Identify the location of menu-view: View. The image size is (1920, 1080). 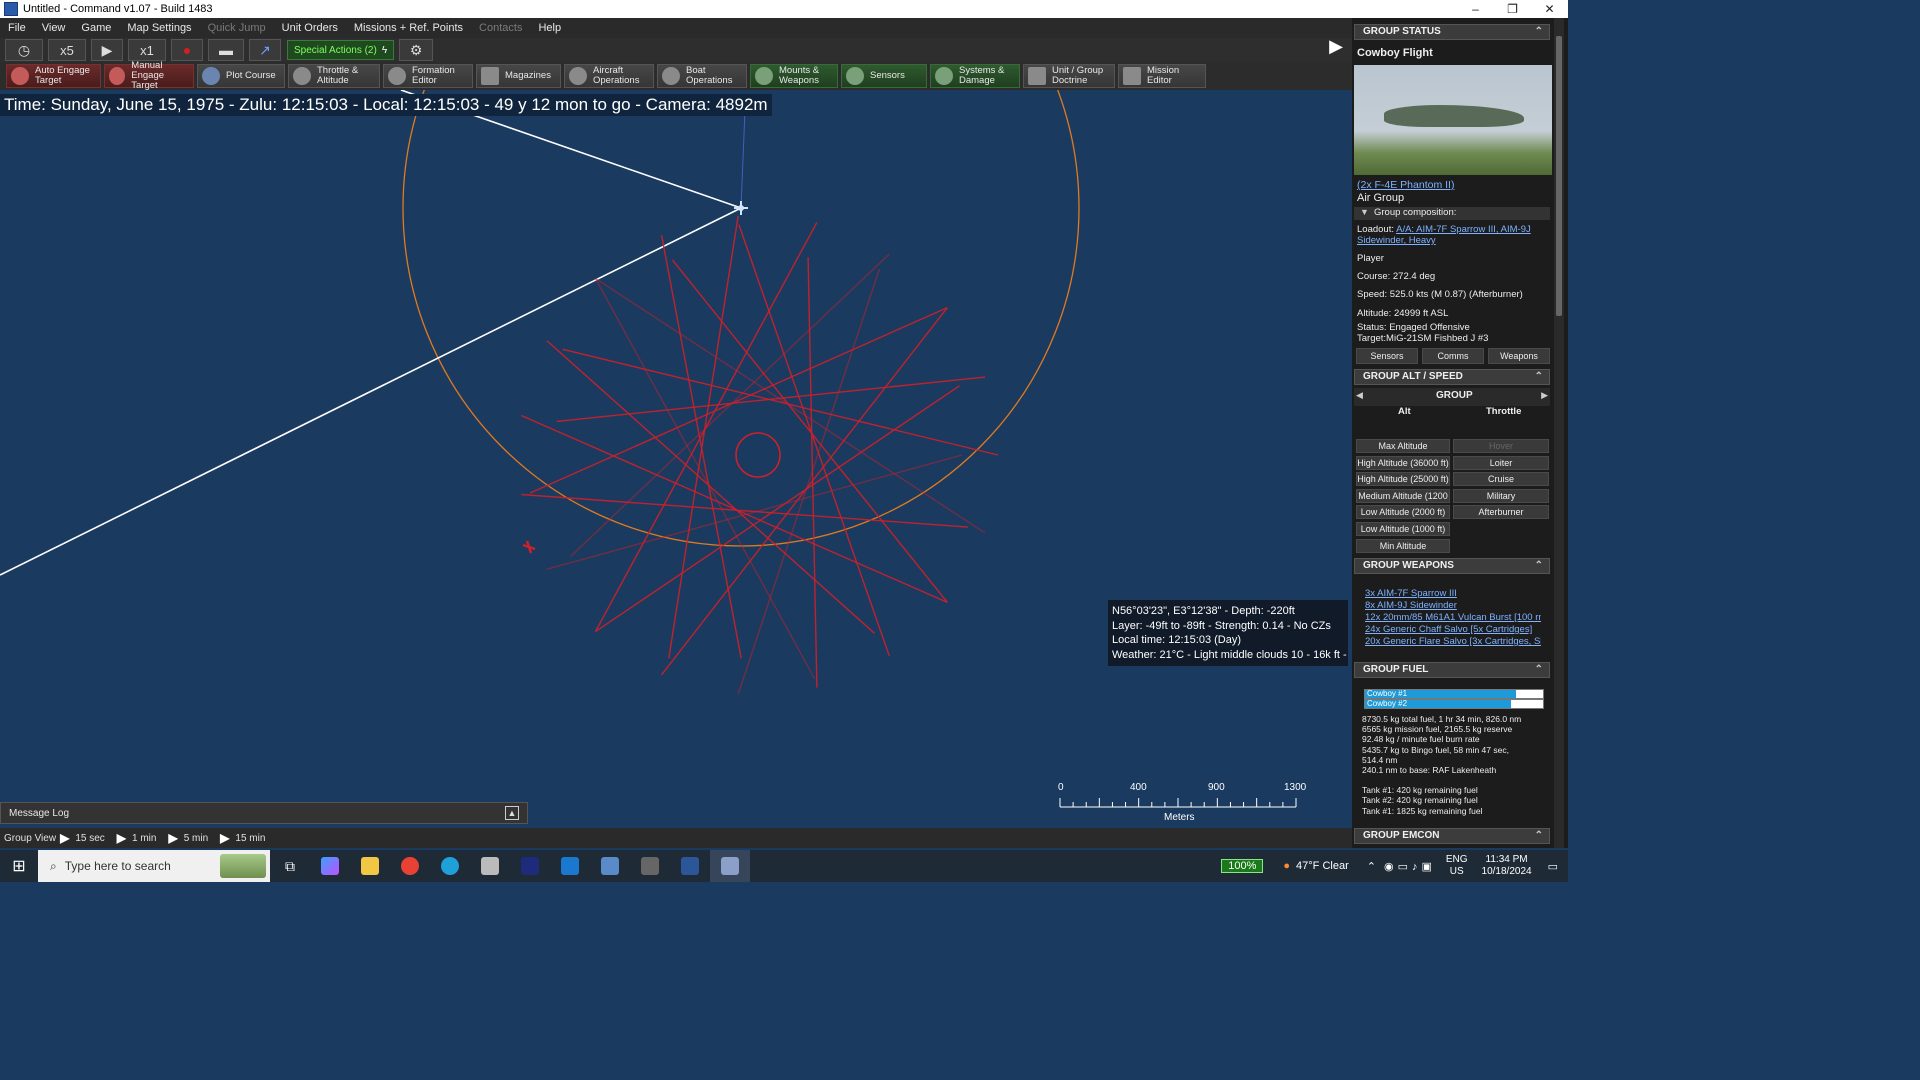
(54, 28).